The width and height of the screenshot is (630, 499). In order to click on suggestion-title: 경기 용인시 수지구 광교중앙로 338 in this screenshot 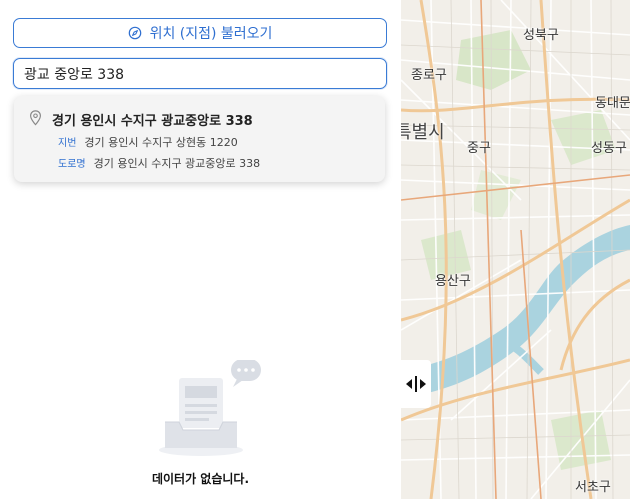, I will do `click(152, 121)`.